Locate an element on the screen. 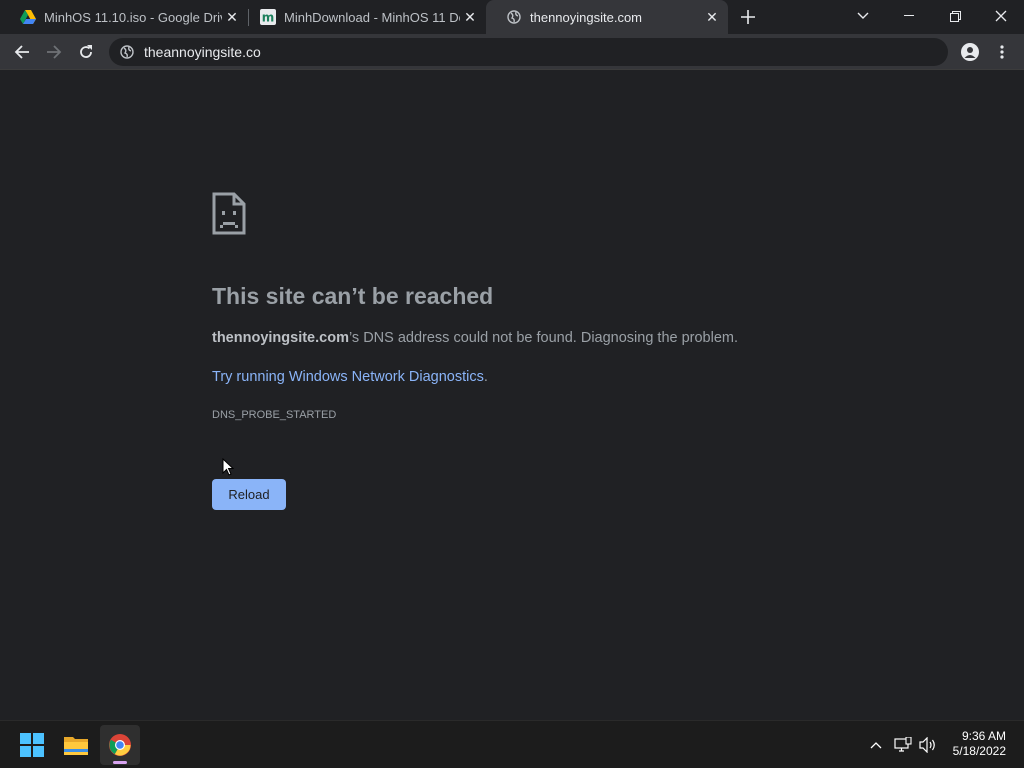 The height and width of the screenshot is (768, 1024). forward-button is located at coordinates (54, 52).